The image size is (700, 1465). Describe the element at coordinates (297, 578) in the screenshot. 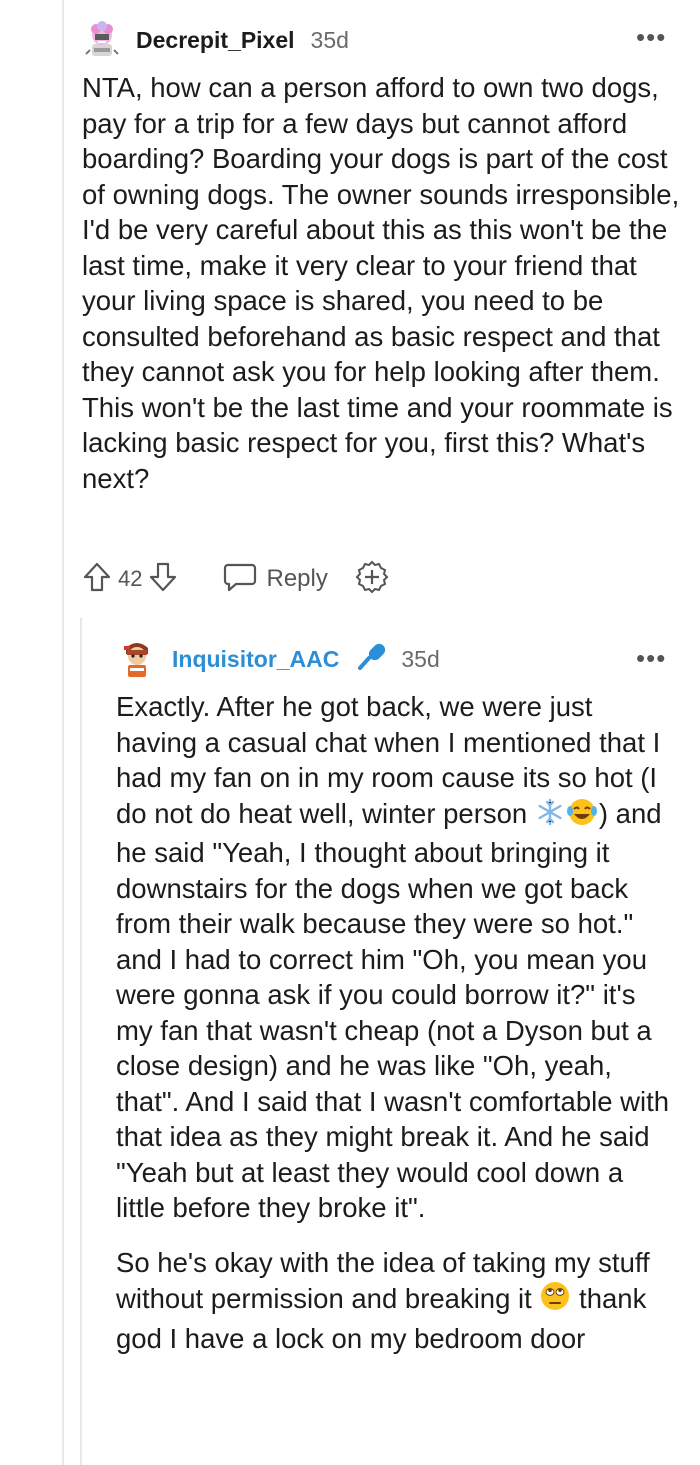

I see `reply-label: Reply` at that location.